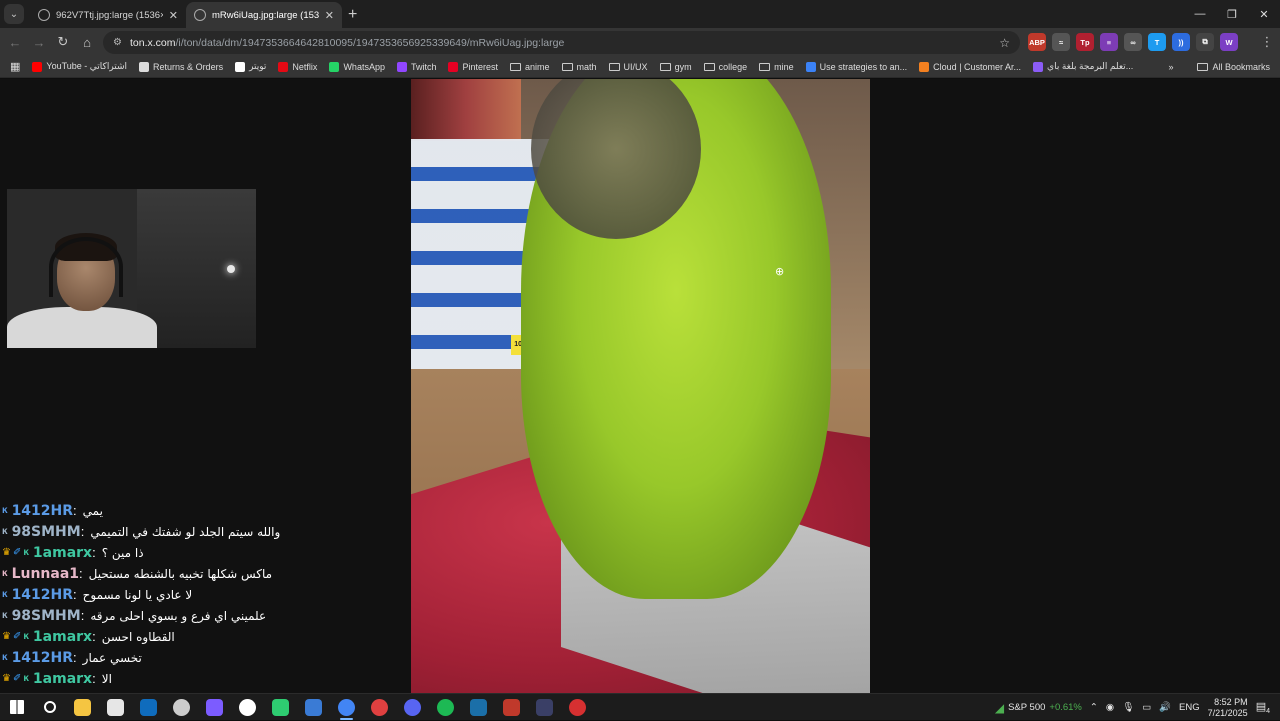 The image size is (1280, 721). I want to click on search-taskbar-button, so click(49, 707).